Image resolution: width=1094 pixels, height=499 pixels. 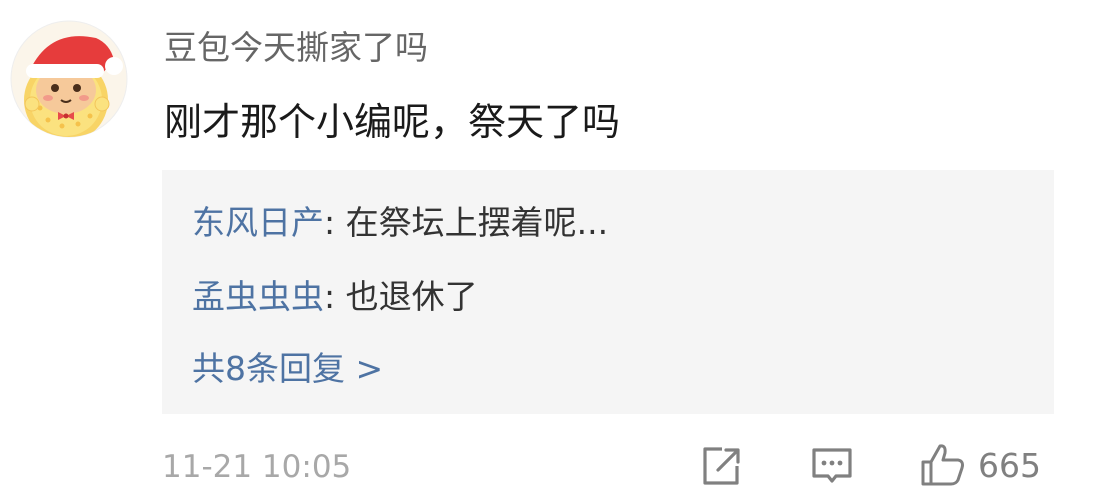 I want to click on avatar, so click(x=69, y=79).